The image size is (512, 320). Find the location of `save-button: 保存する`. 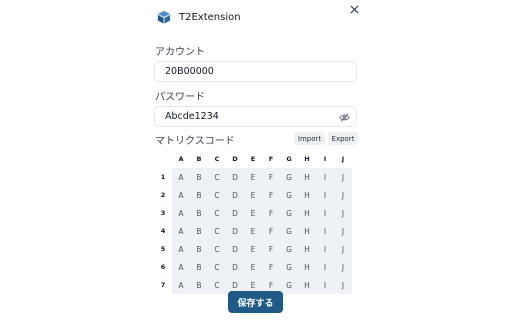

save-button: 保存する is located at coordinates (255, 302).